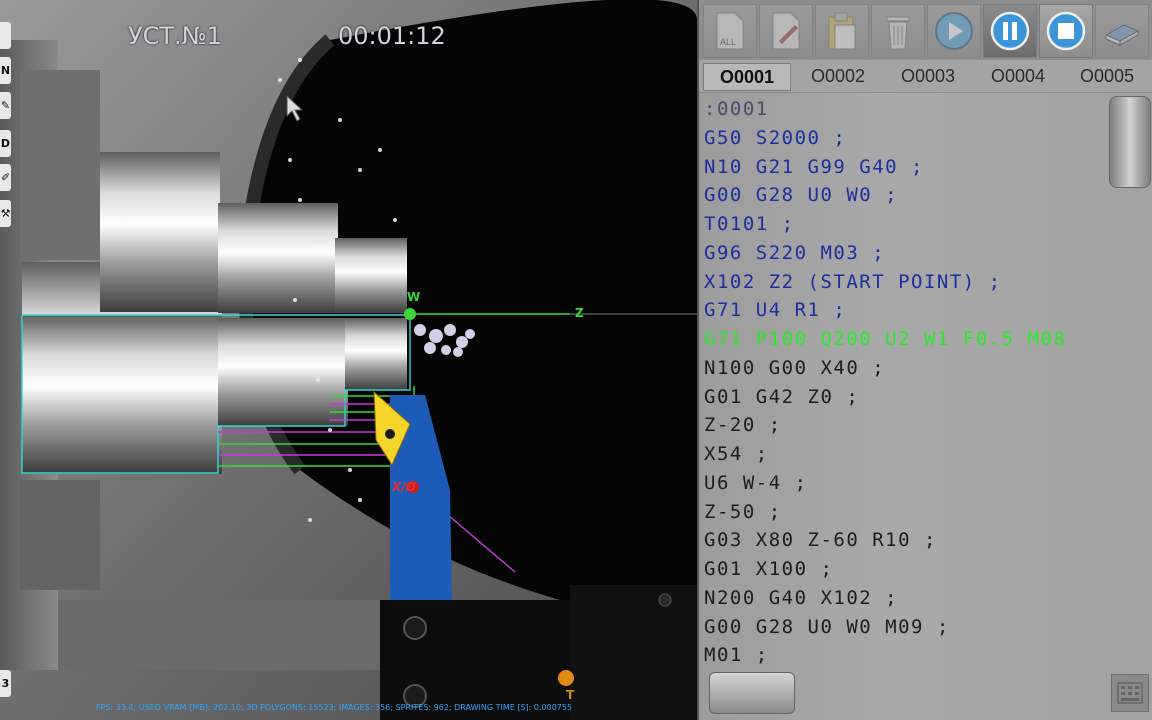 The height and width of the screenshot is (720, 1152). I want to click on pen-icon: ✎, so click(5, 105).